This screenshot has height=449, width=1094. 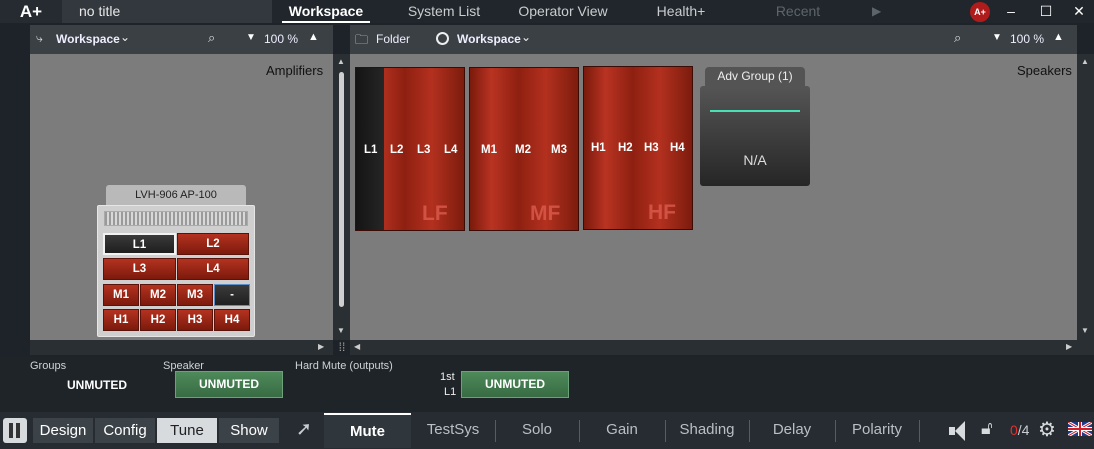 I want to click on sidebar-toggle-icon, so click(x=15, y=430).